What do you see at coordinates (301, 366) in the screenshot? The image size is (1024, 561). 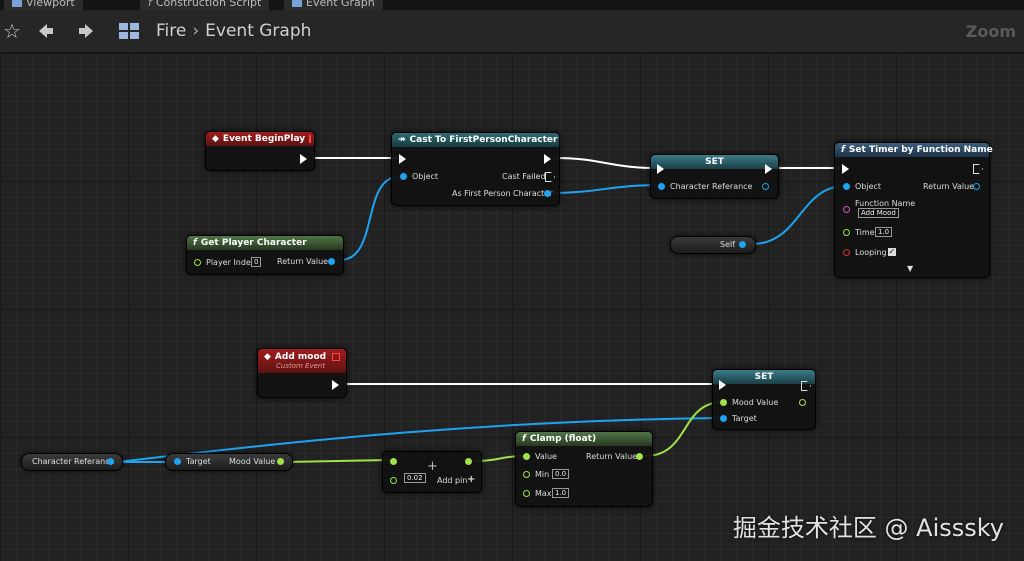 I see `custom-event-subtitle: Custom Event` at bounding box center [301, 366].